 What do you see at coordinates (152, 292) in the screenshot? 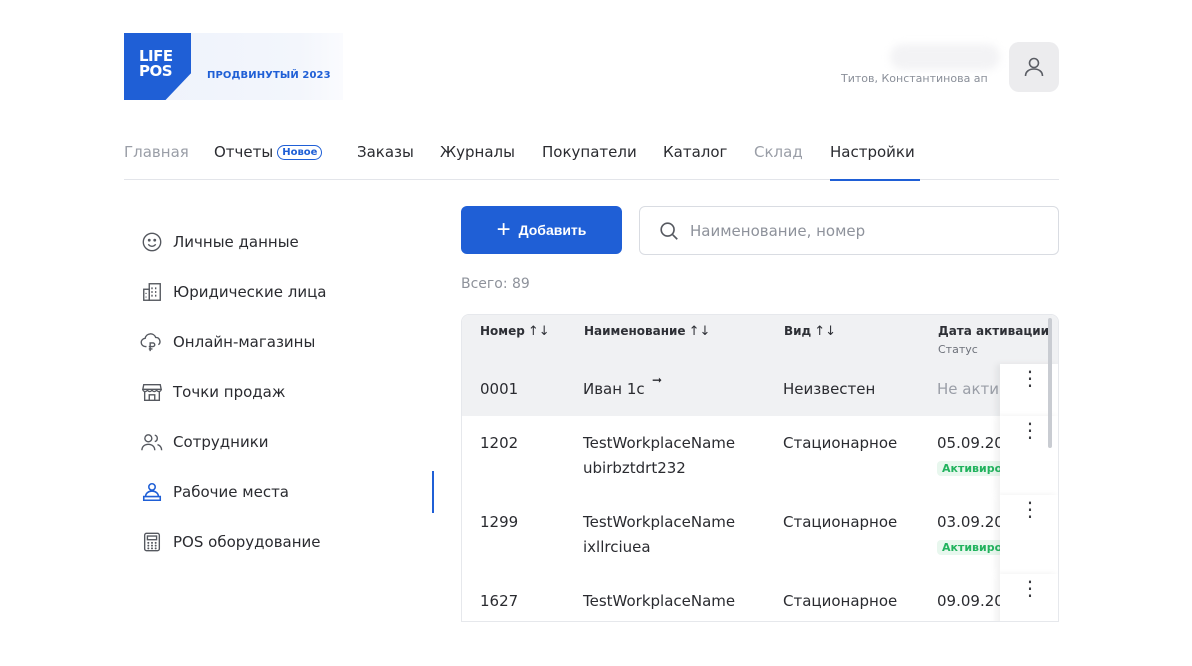
I see `building-icon` at bounding box center [152, 292].